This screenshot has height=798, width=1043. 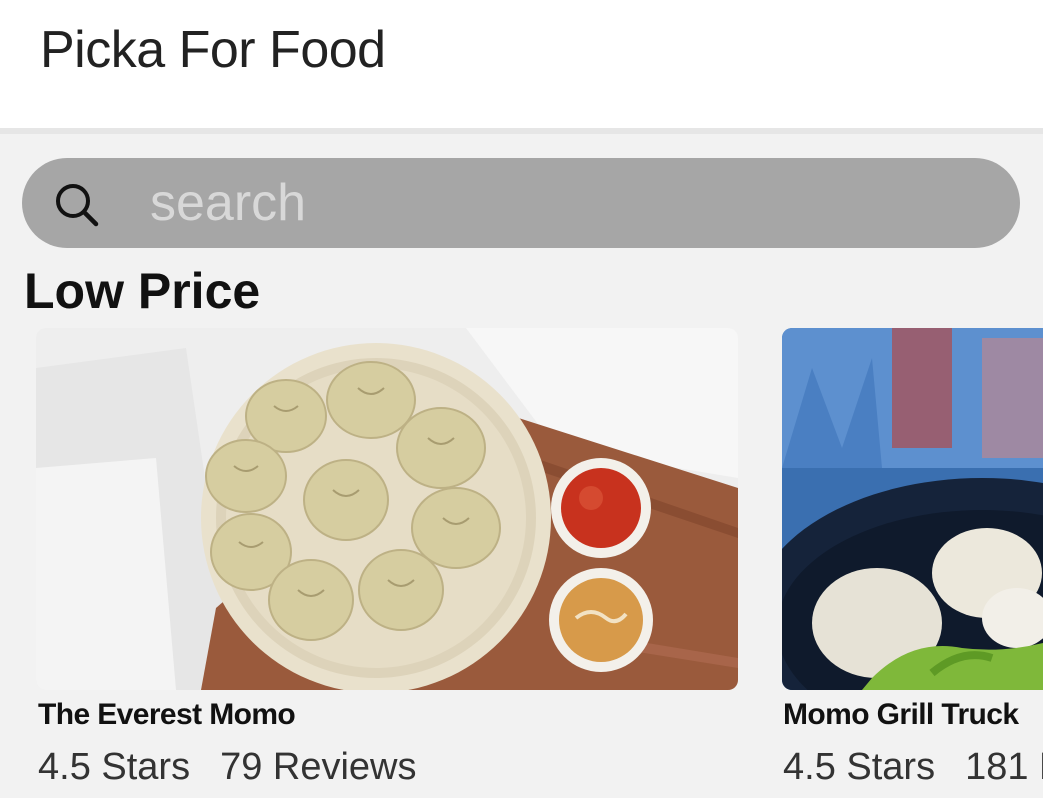 What do you see at coordinates (901, 714) in the screenshot?
I see `restaurant-name-text: Momo Grill Truck` at bounding box center [901, 714].